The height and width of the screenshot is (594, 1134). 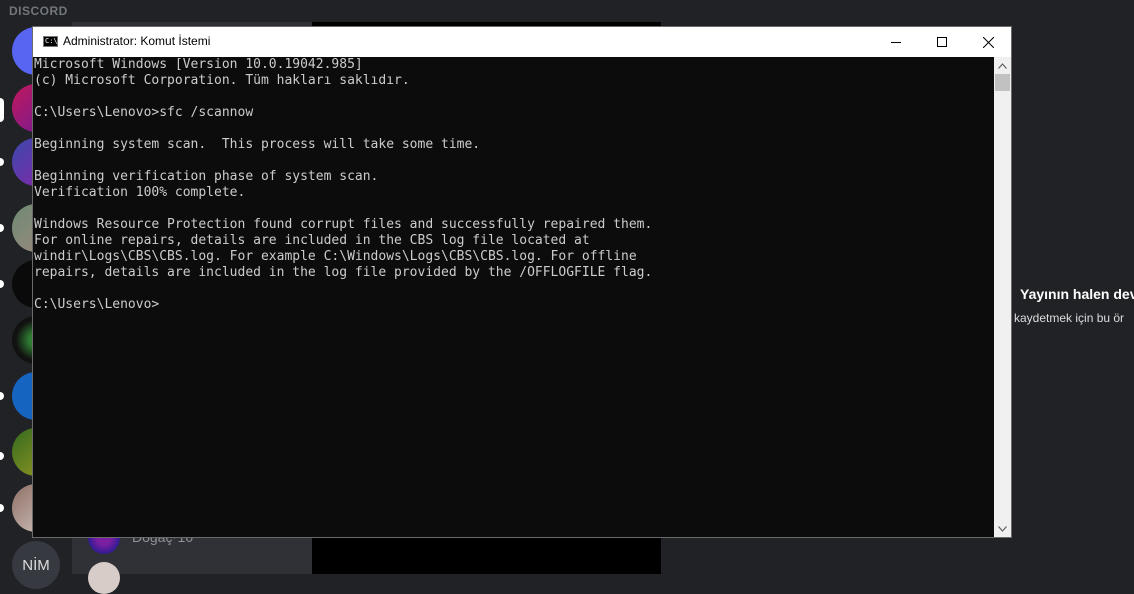 I want to click on maximize-button, so click(x=942, y=42).